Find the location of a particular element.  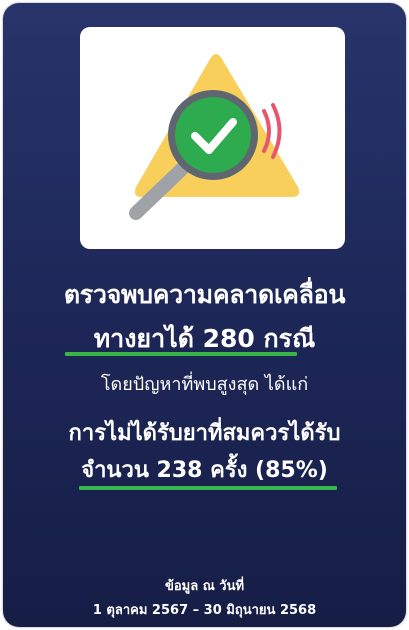

warning-magnifier-check-icon is located at coordinates (214, 137).